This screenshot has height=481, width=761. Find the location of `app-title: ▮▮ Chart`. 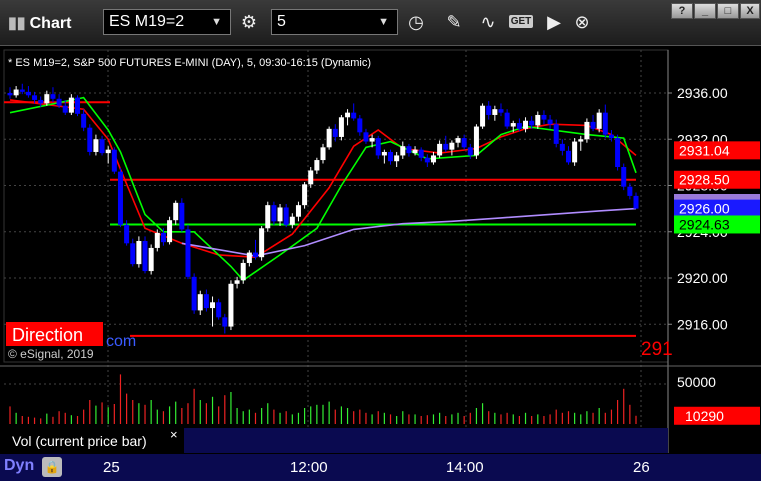

app-title: ▮▮ Chart is located at coordinates (39, 23).